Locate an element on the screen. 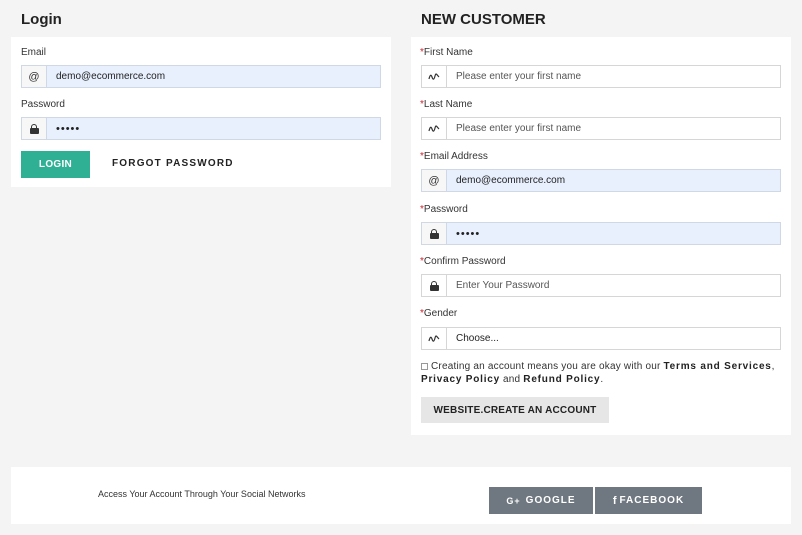 This screenshot has width=802, height=535. password-label: Password is located at coordinates (43, 104).